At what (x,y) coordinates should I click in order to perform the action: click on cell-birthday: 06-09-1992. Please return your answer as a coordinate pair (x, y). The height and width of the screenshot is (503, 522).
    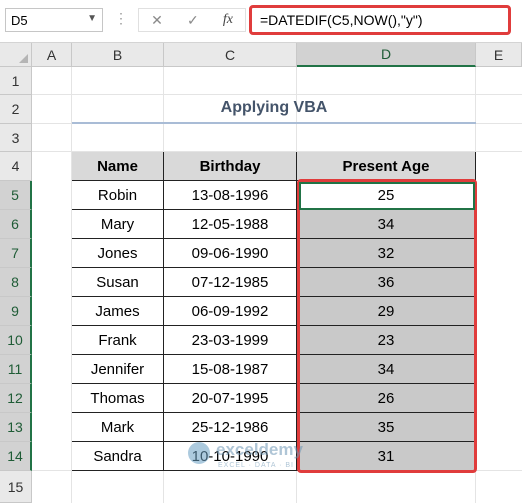
    Looking at the image, I should click on (230, 311).